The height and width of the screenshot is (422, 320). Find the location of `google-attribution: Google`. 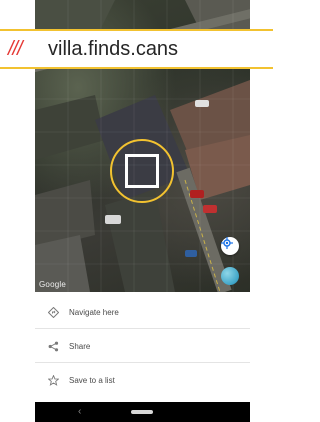

google-attribution: Google is located at coordinates (52, 284).